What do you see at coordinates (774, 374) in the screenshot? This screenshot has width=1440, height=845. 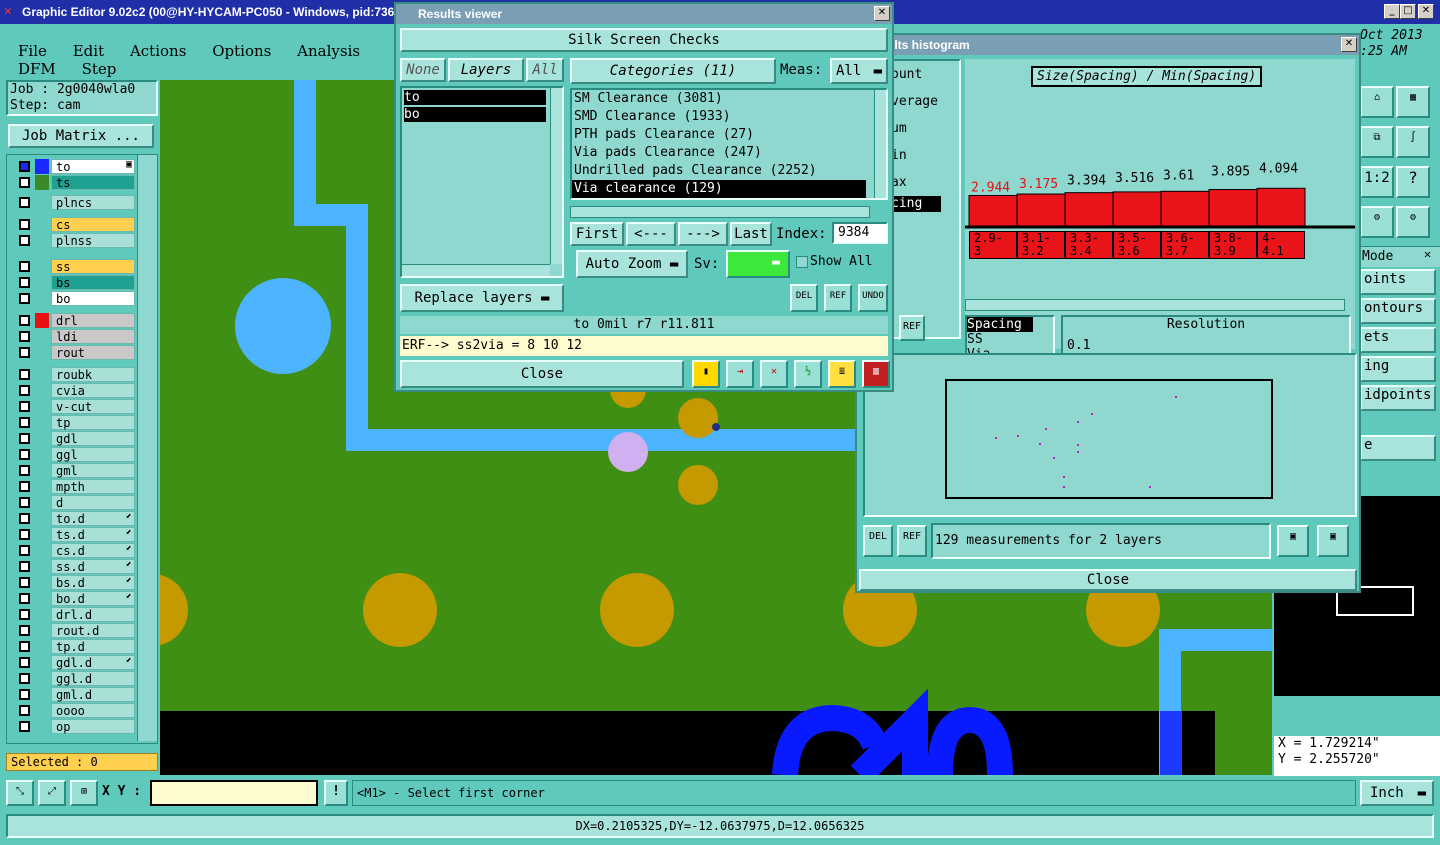 I see `clear-ref-icon: ✕` at bounding box center [774, 374].